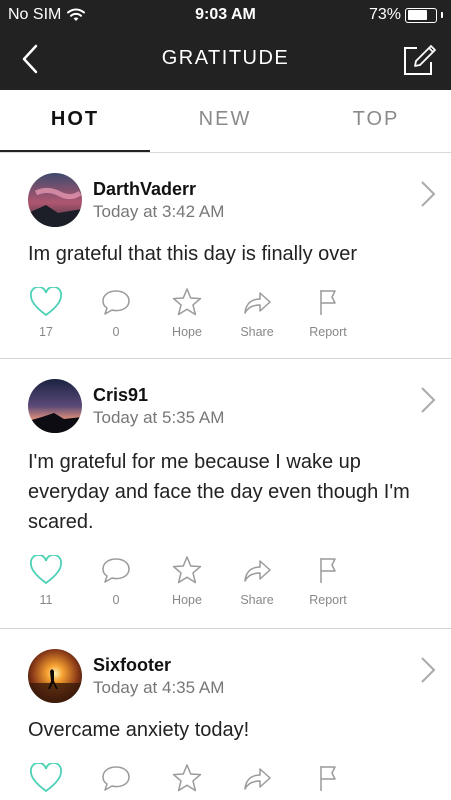  I want to click on page-title: GRATITUDE, so click(225, 58).